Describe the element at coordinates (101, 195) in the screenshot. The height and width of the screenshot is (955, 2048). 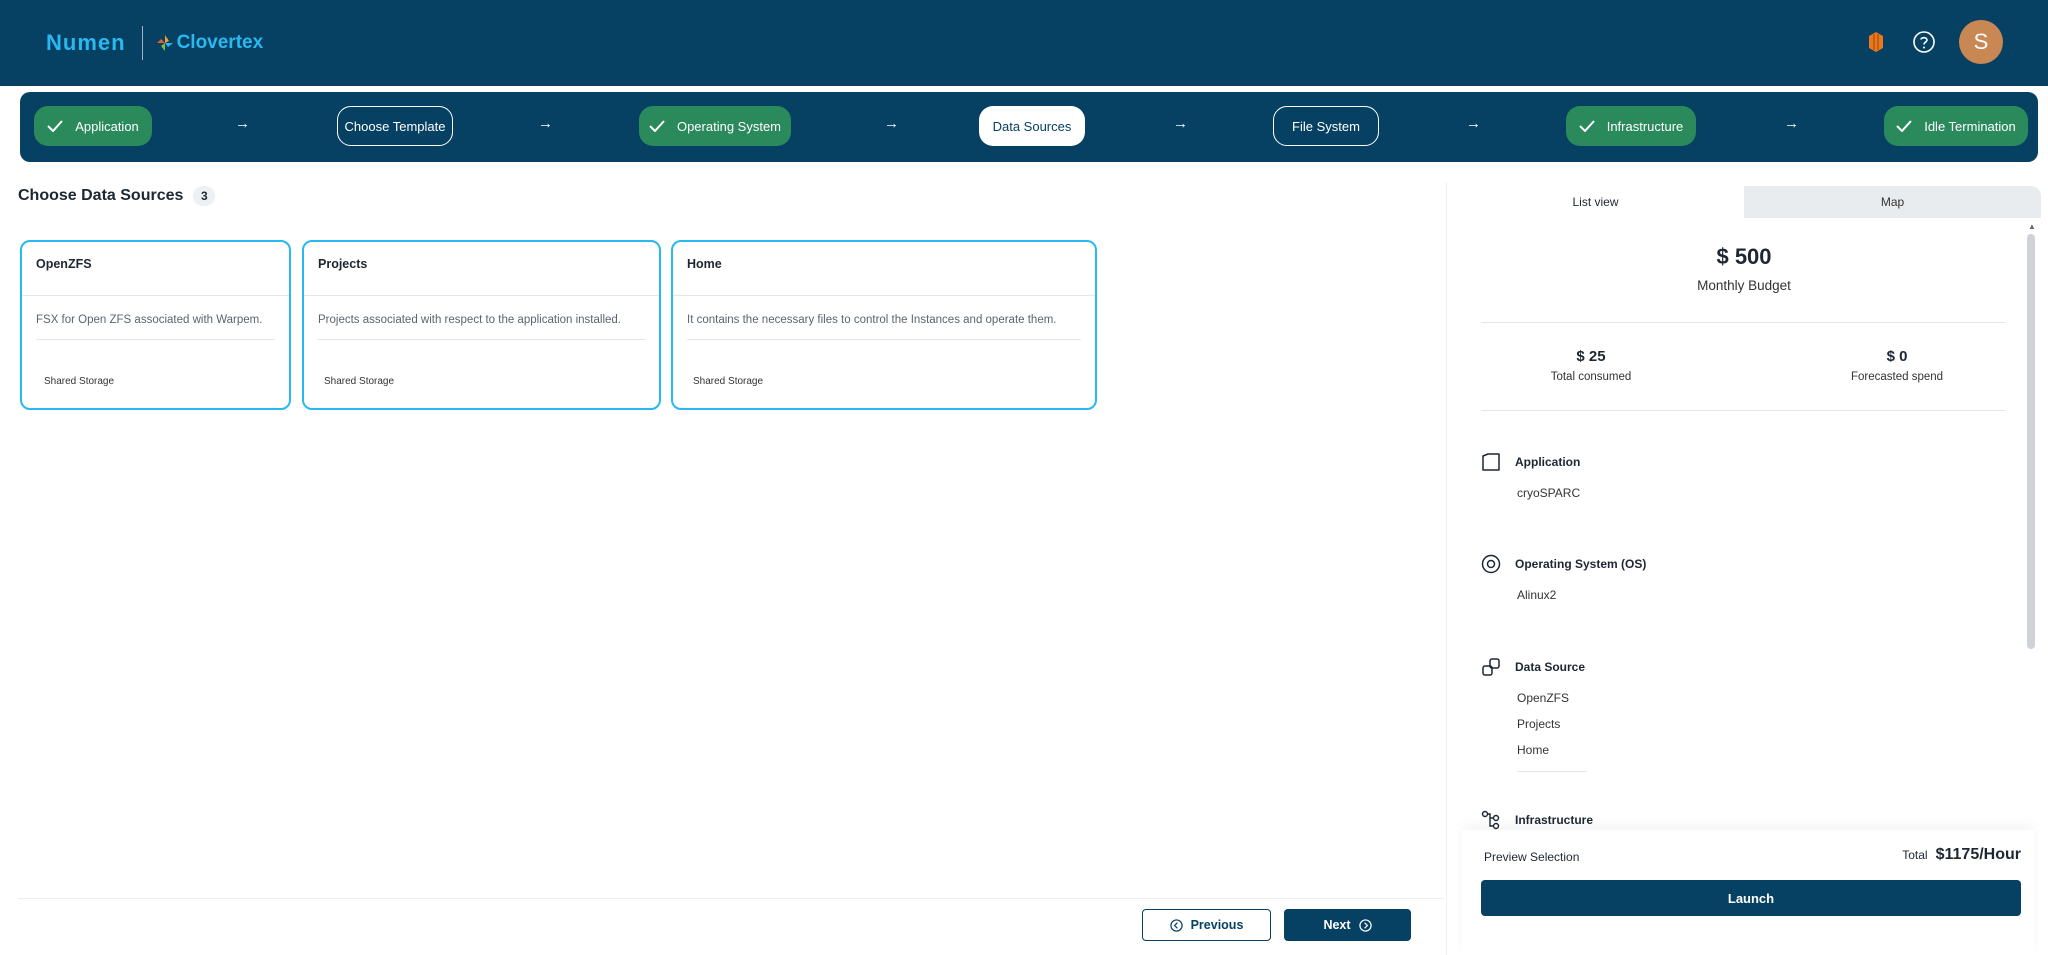
I see `page-title-text: Choose Data Sources` at that location.